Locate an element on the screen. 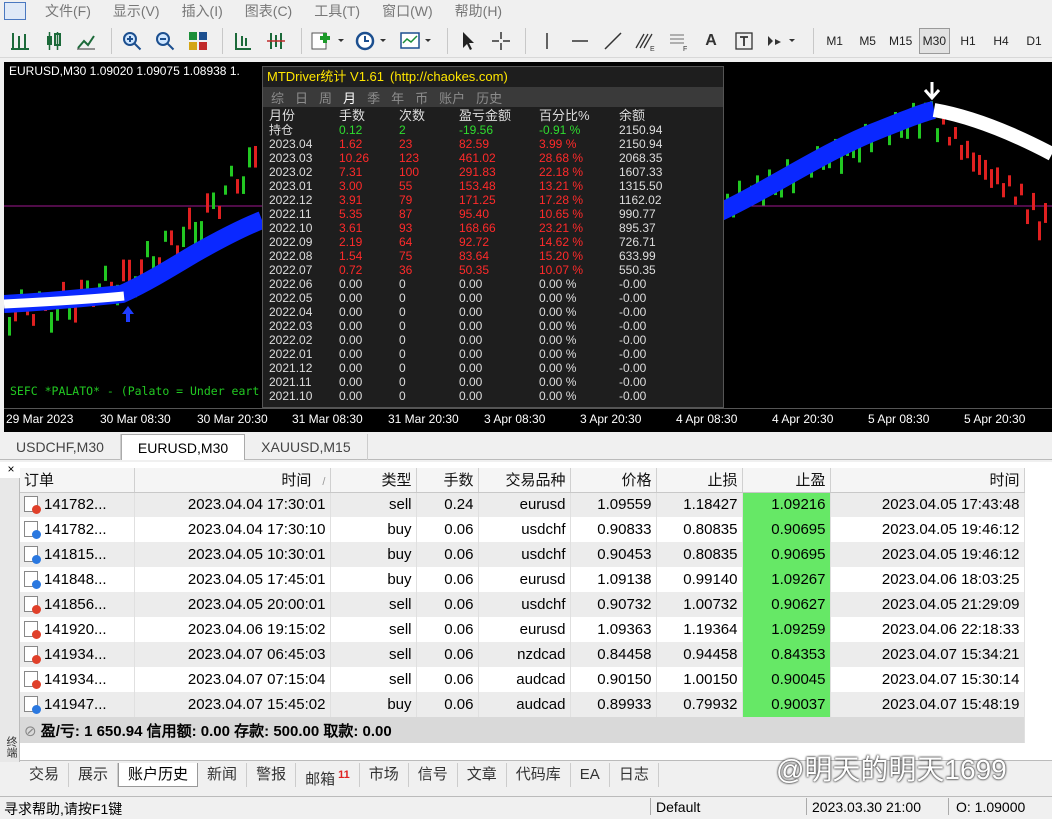  panel-row: 2021.11 0.00 0 0.00 0.00 % -0.00 is located at coordinates (493, 382).